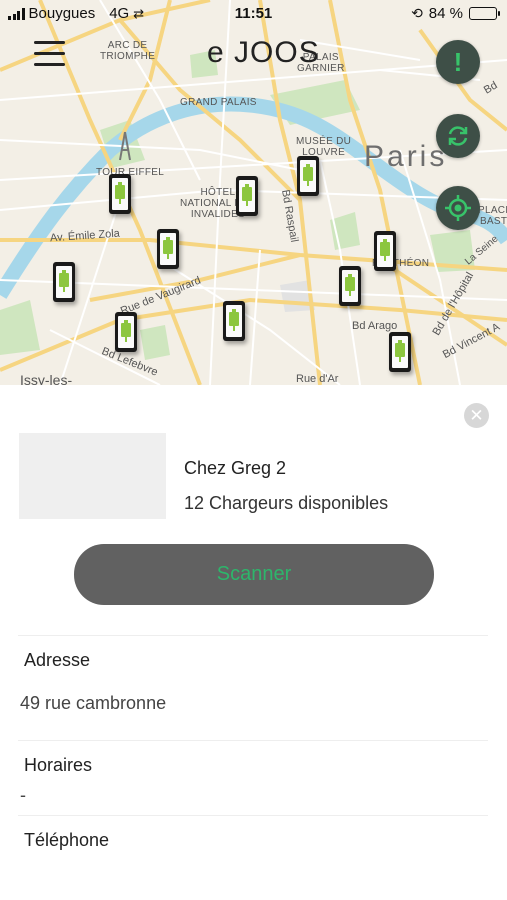 This screenshot has height=900, width=507. What do you see at coordinates (406, 156) in the screenshot?
I see `city-label: Paris` at bounding box center [406, 156].